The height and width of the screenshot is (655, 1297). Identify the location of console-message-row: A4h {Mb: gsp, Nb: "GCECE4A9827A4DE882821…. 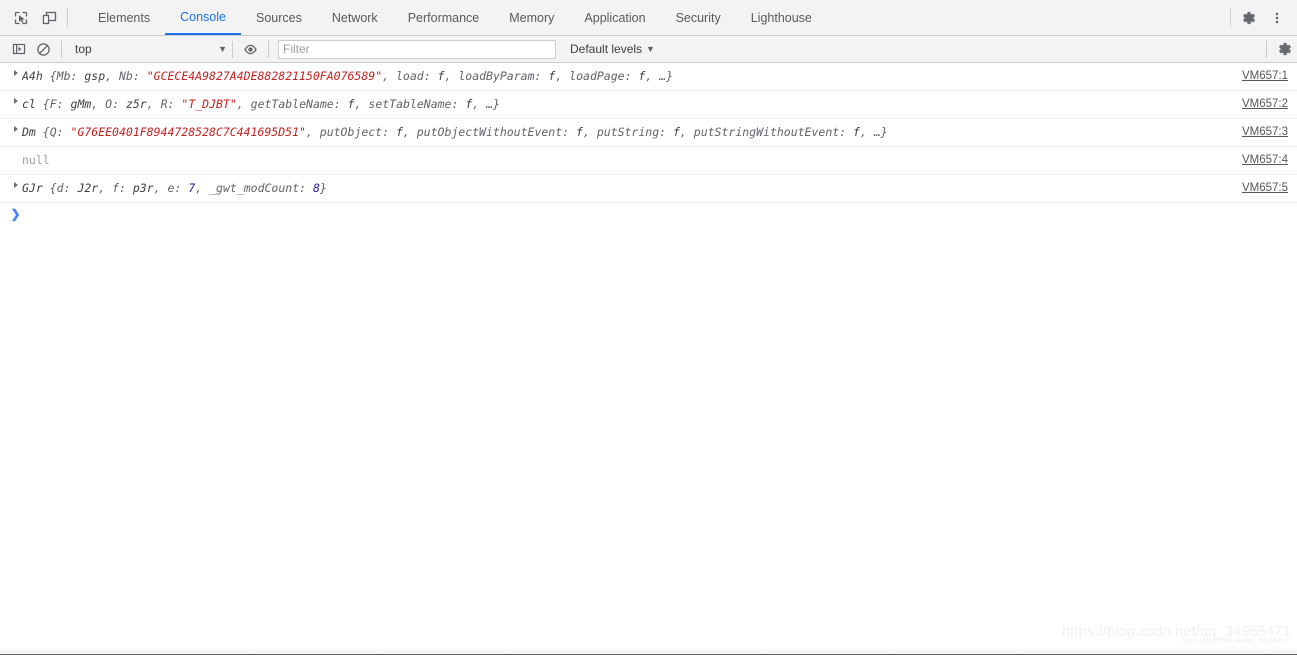
(648, 77).